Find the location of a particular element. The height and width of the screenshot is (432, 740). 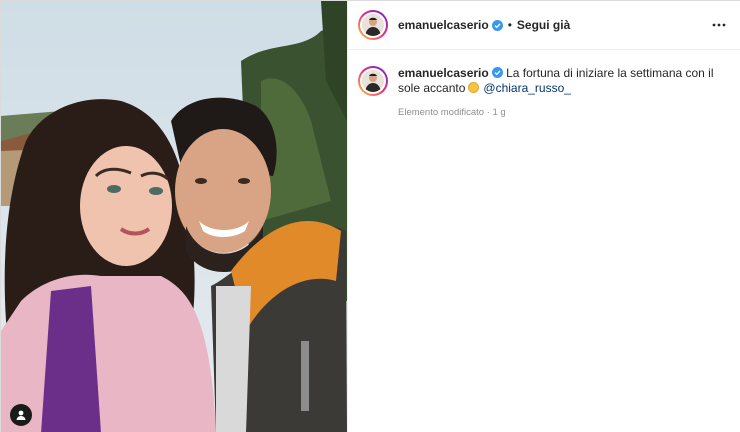

caption-avatar is located at coordinates (373, 81).